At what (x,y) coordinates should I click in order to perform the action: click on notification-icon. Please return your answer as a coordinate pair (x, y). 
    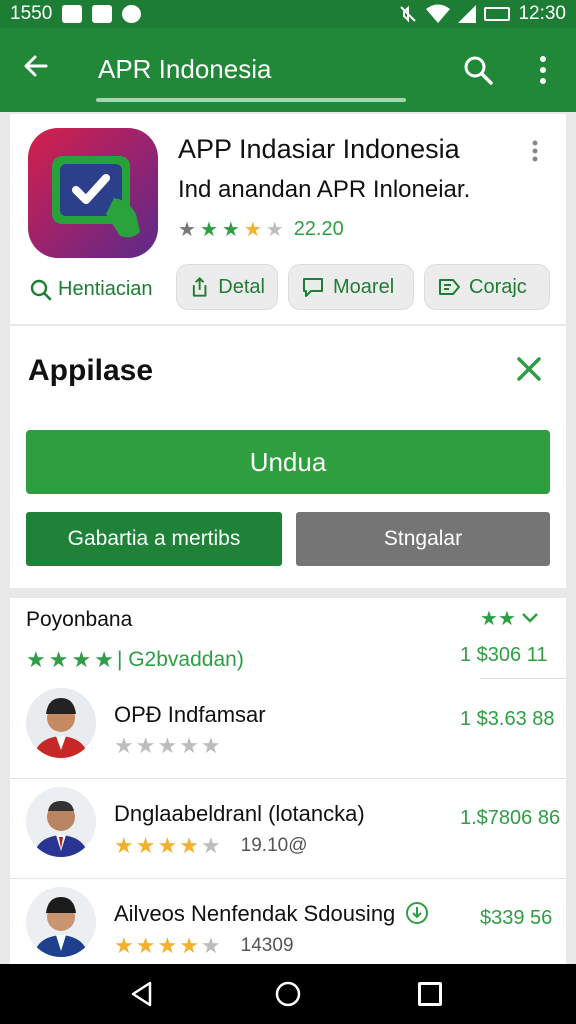
    Looking at the image, I should click on (132, 14).